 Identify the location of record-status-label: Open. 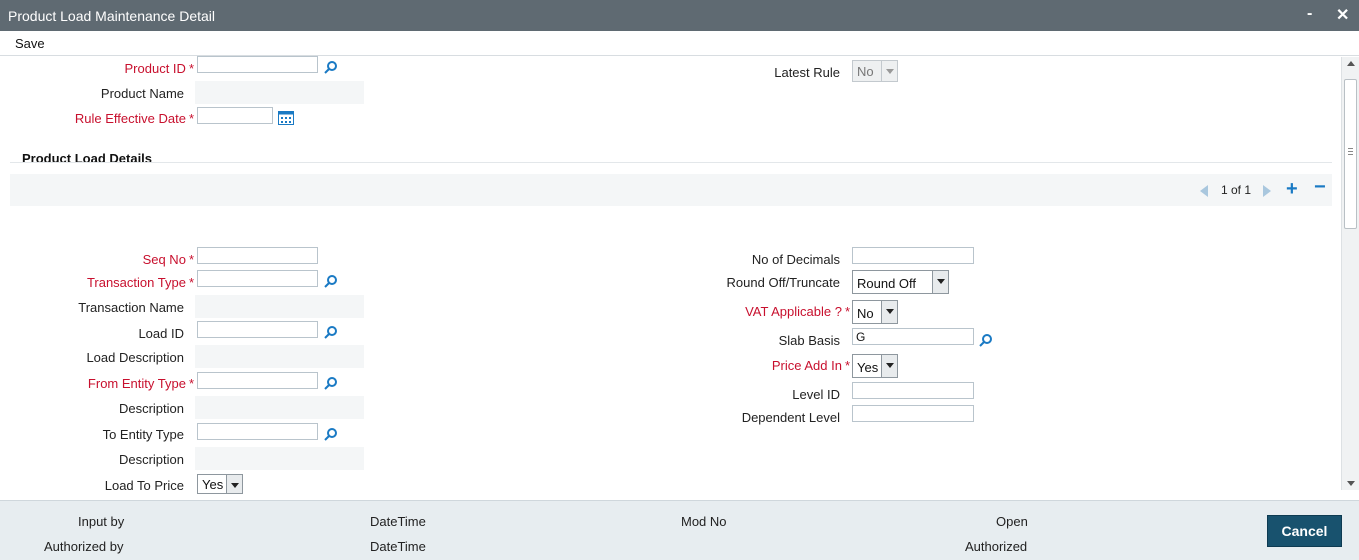
(1012, 521).